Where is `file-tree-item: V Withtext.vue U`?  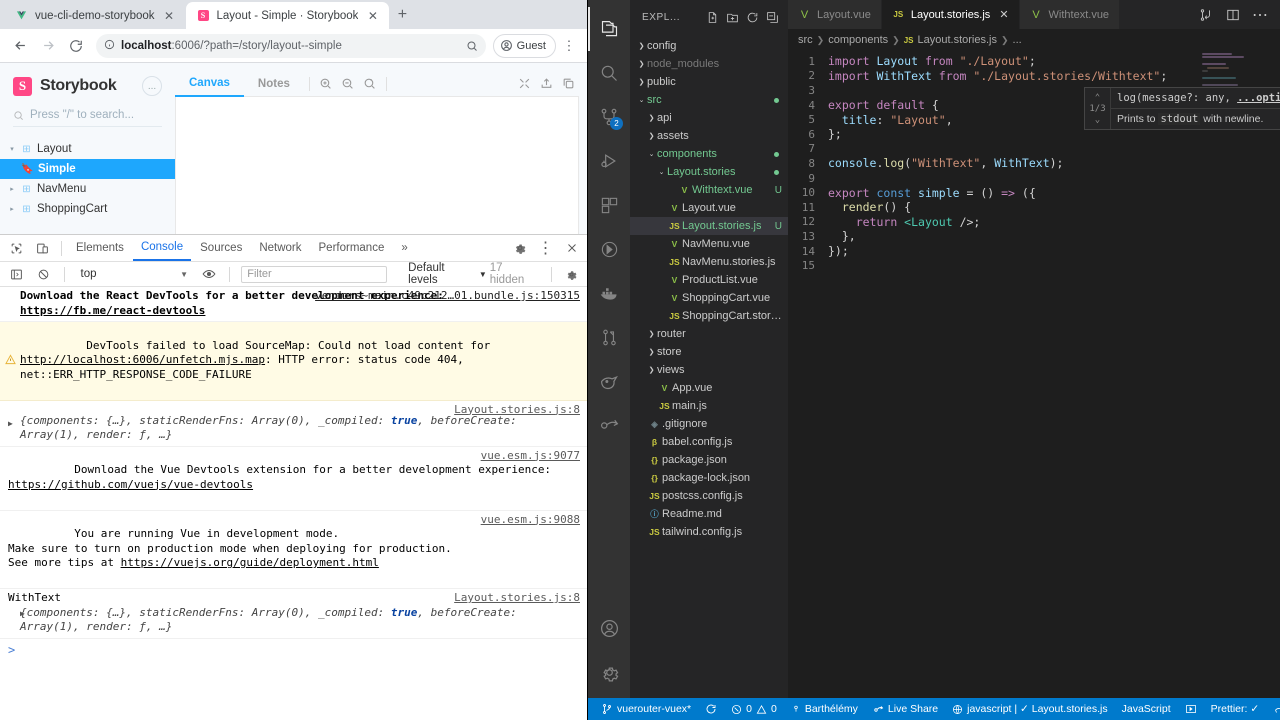
file-tree-item: V Withtext.vue U is located at coordinates (709, 190).